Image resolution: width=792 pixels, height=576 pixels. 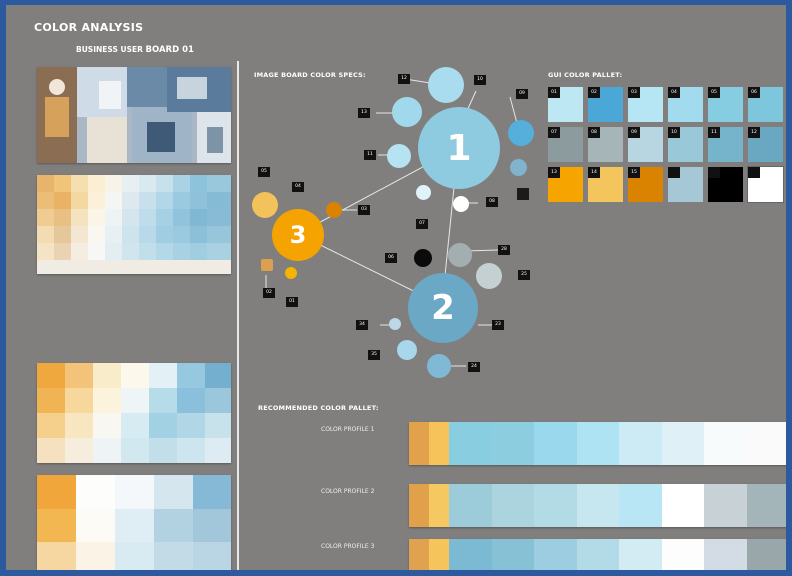 I want to click on gui-swatch-tag: 11, so click(x=714, y=132).